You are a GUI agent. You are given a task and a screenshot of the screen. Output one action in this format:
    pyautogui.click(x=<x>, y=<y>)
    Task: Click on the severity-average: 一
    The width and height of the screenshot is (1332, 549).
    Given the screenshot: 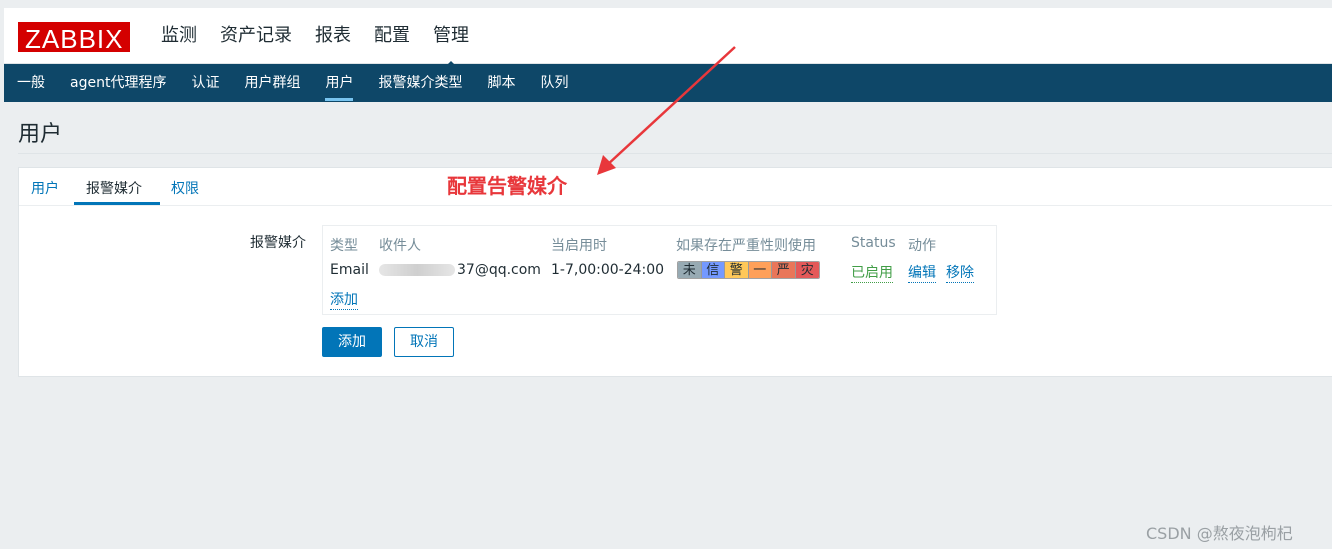 What is the action you would take?
    pyautogui.click(x=760, y=270)
    